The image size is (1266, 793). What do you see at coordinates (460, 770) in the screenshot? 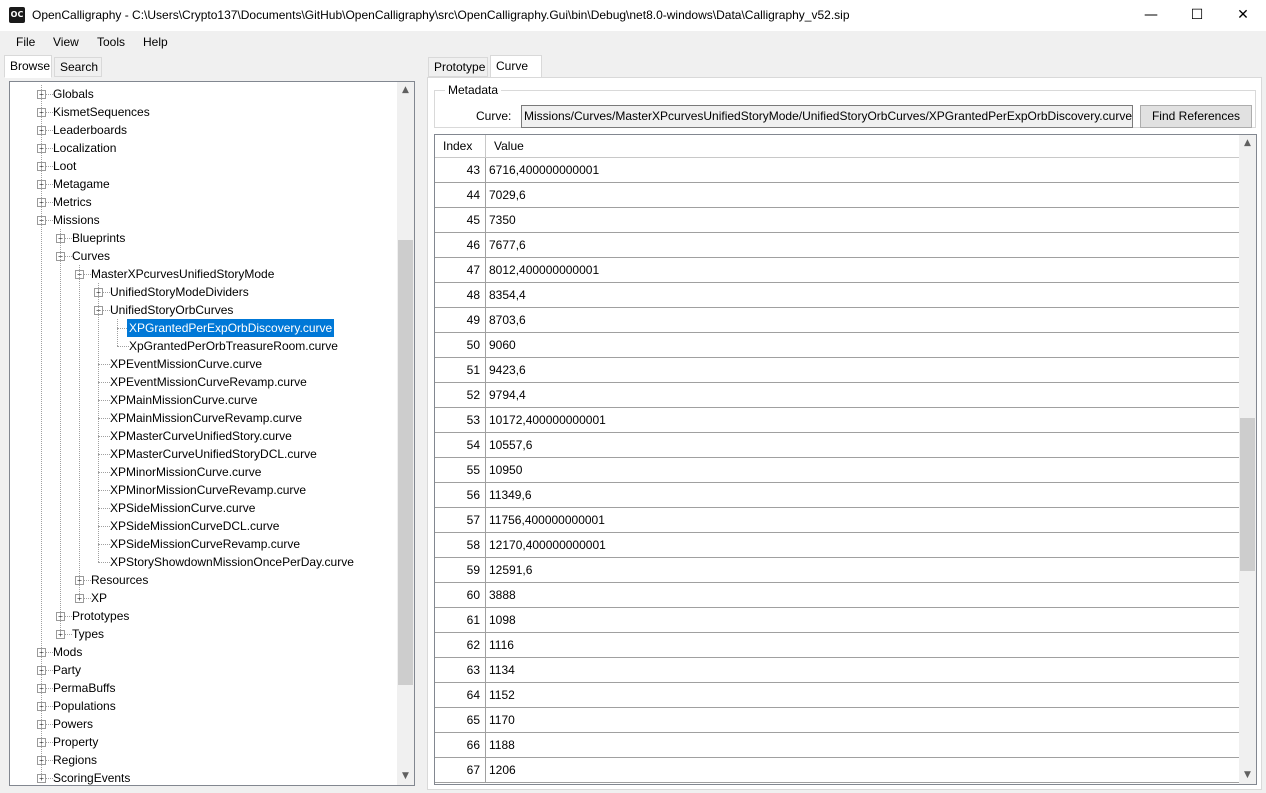
I see `index-cell: 67` at bounding box center [460, 770].